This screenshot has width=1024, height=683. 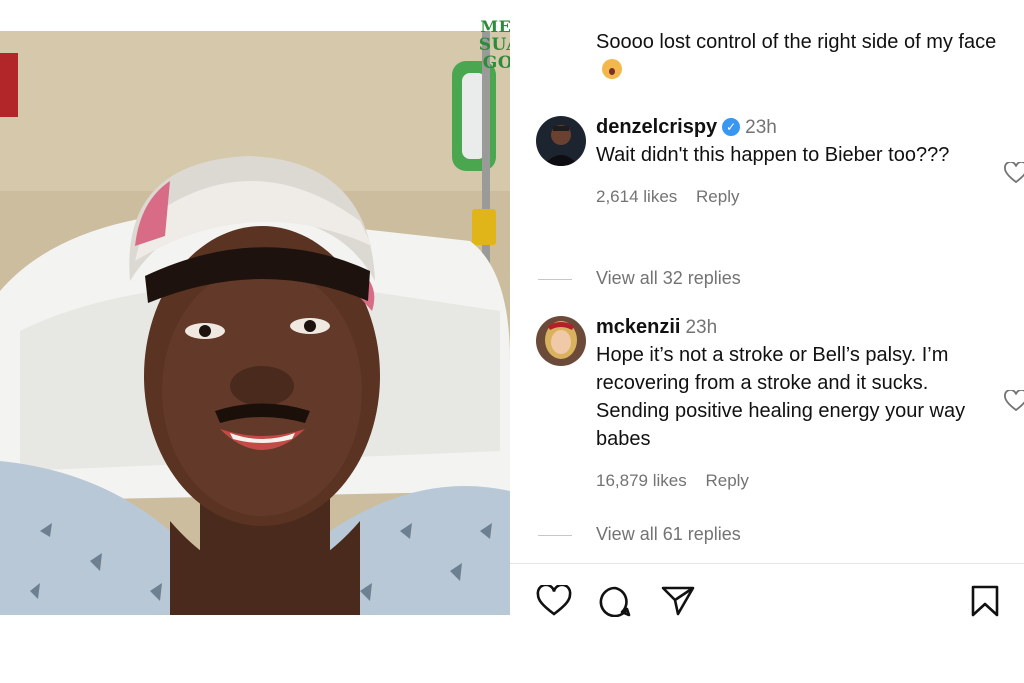 I want to click on verified-badge-icon: ✓, so click(x=731, y=127).